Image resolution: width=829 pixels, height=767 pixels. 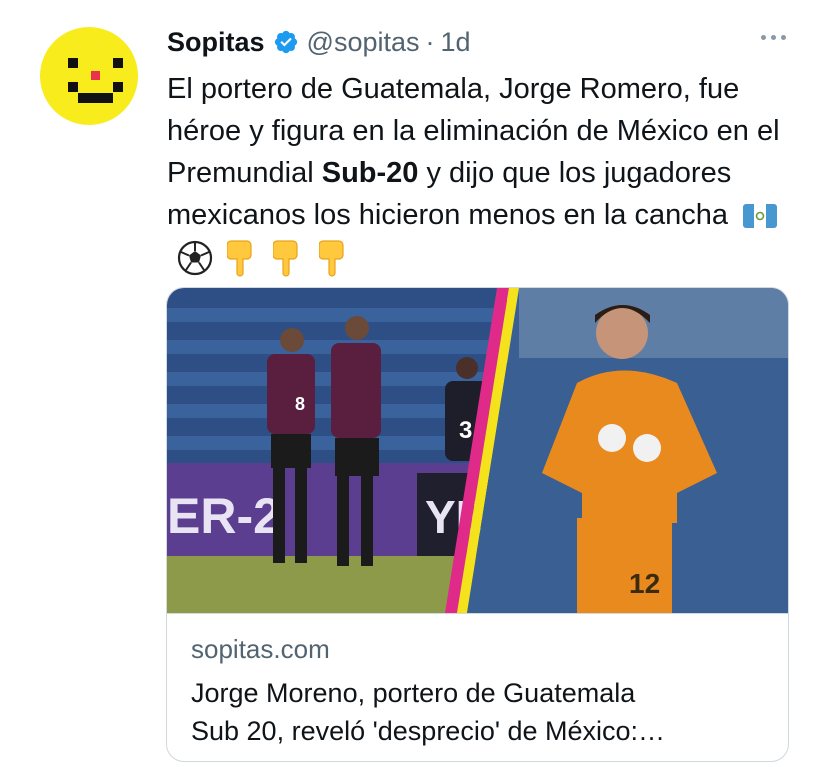 What do you see at coordinates (73, 63) in the screenshot?
I see `avatar-eye-left` at bounding box center [73, 63].